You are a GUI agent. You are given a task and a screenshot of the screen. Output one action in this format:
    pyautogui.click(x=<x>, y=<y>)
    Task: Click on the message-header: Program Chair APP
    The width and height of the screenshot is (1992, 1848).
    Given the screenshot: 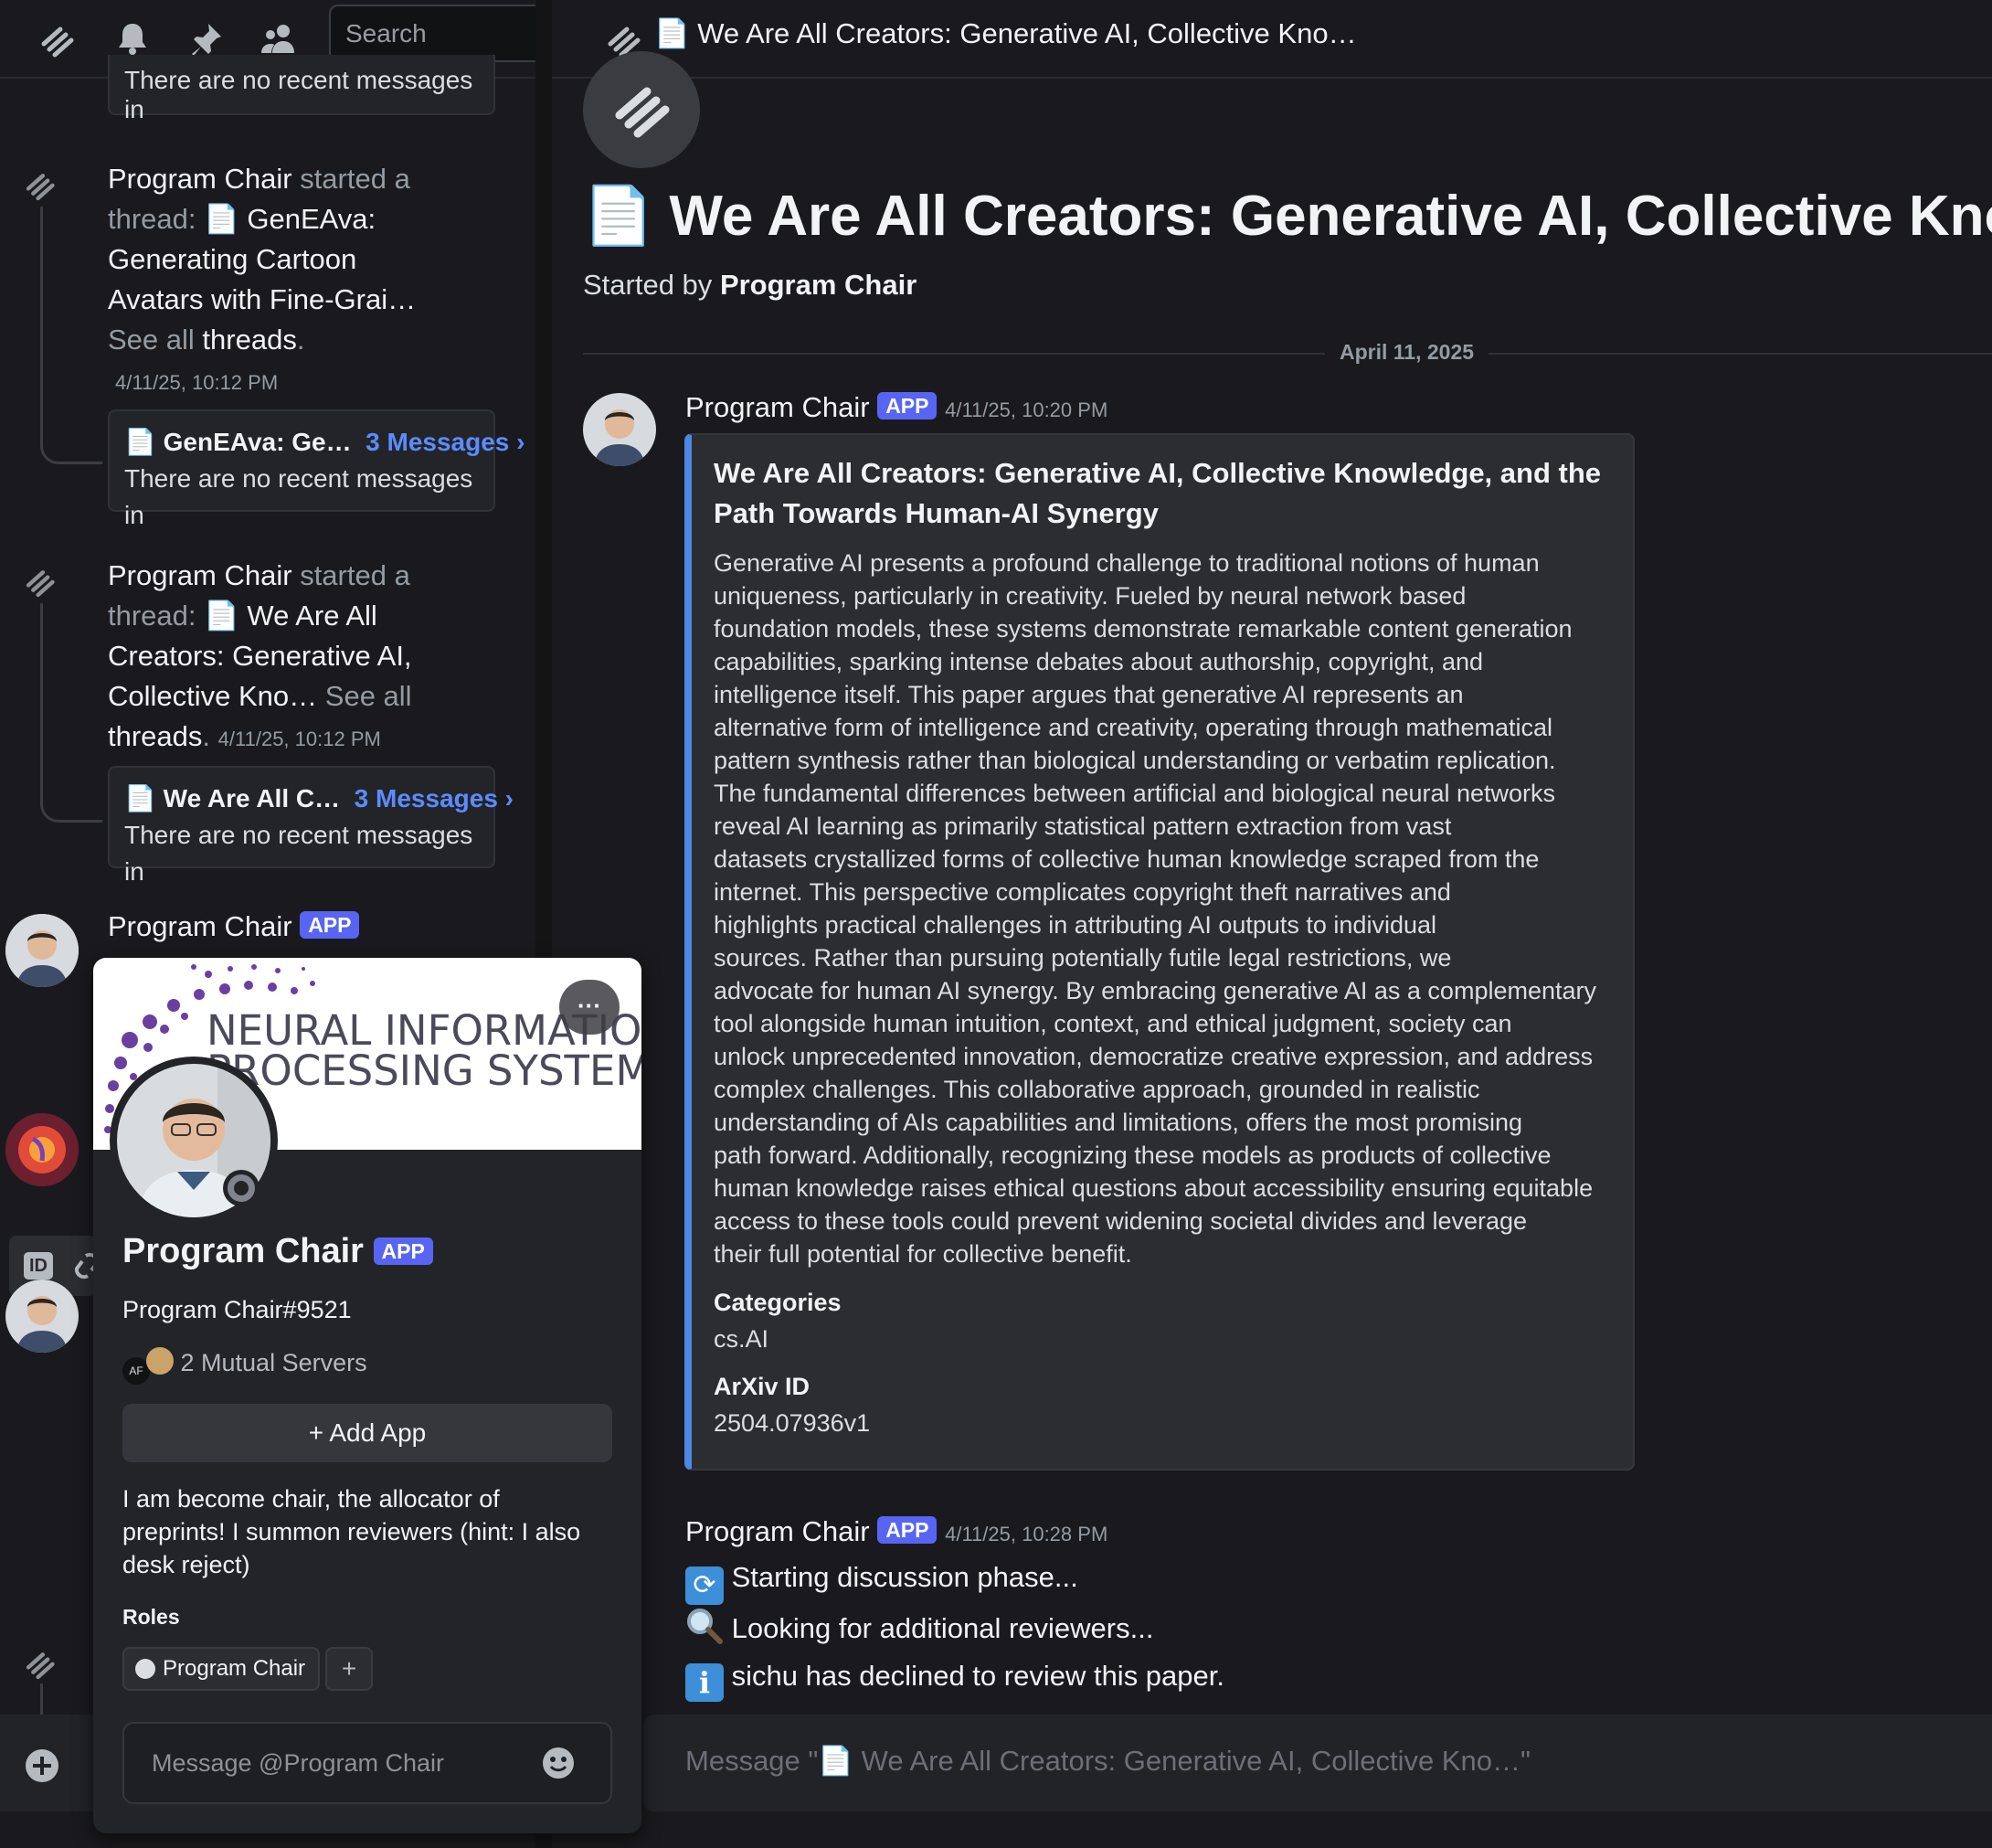 What is the action you would take?
    pyautogui.click(x=234, y=926)
    